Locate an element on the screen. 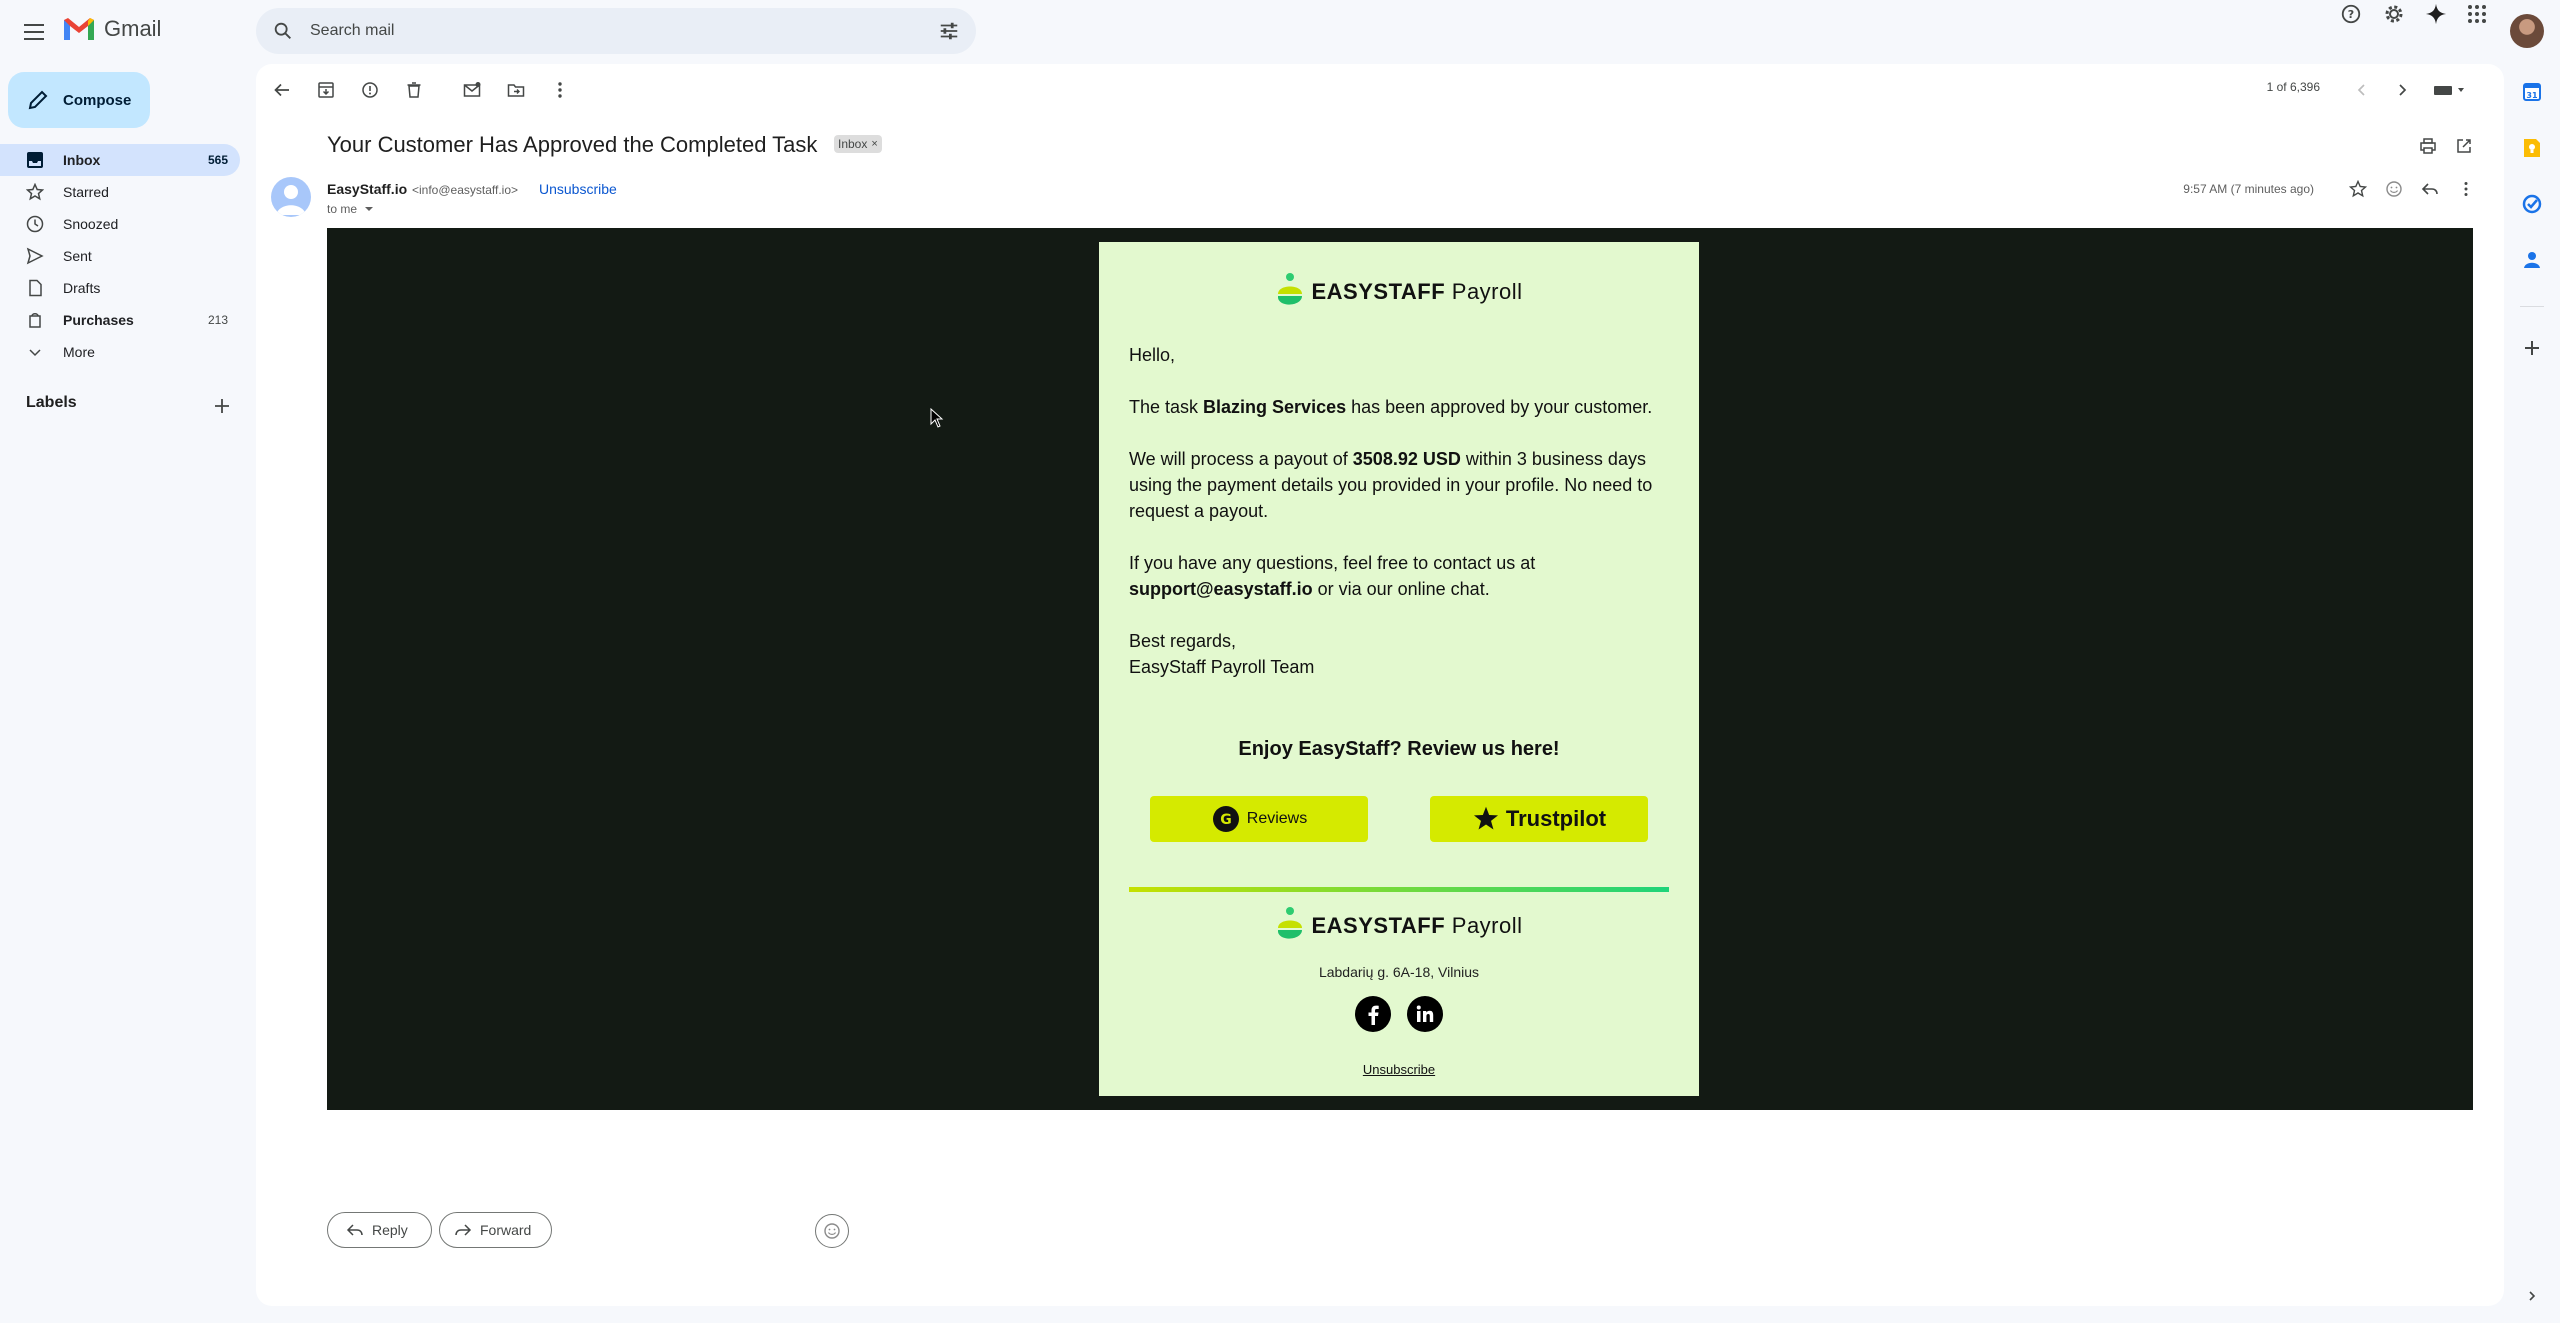  gemini-sparkle-icon is located at coordinates (2436, 14).